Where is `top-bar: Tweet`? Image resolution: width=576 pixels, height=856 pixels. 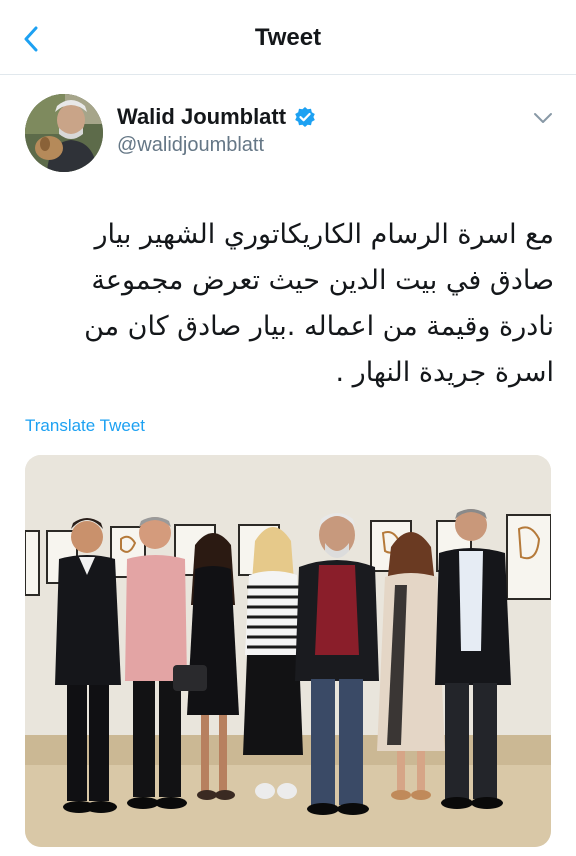
top-bar: Tweet is located at coordinates (288, 37).